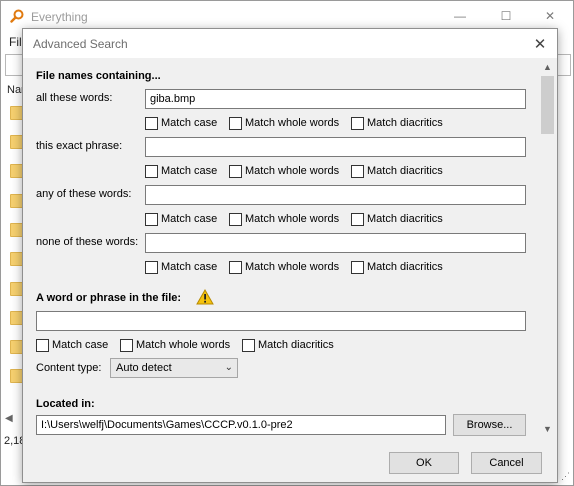  I want to click on located-in-header: Located in:, so click(65, 404).